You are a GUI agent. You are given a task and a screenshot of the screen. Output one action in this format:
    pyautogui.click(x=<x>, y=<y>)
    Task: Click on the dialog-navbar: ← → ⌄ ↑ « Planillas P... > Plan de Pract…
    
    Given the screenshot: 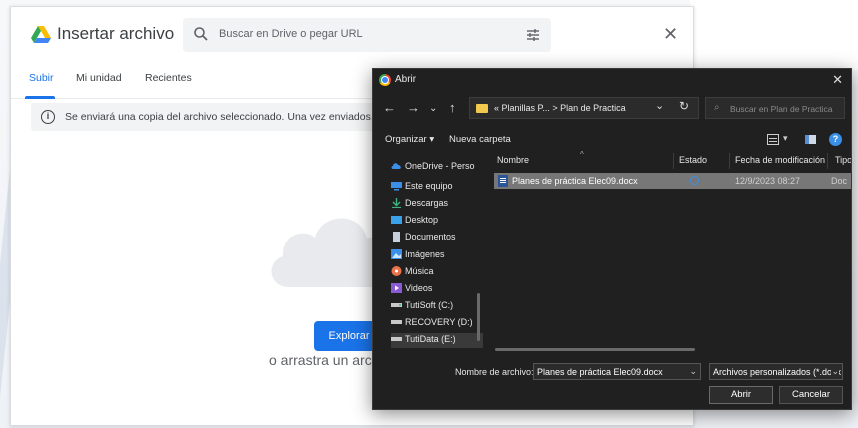 What is the action you would take?
    pyautogui.click(x=612, y=109)
    